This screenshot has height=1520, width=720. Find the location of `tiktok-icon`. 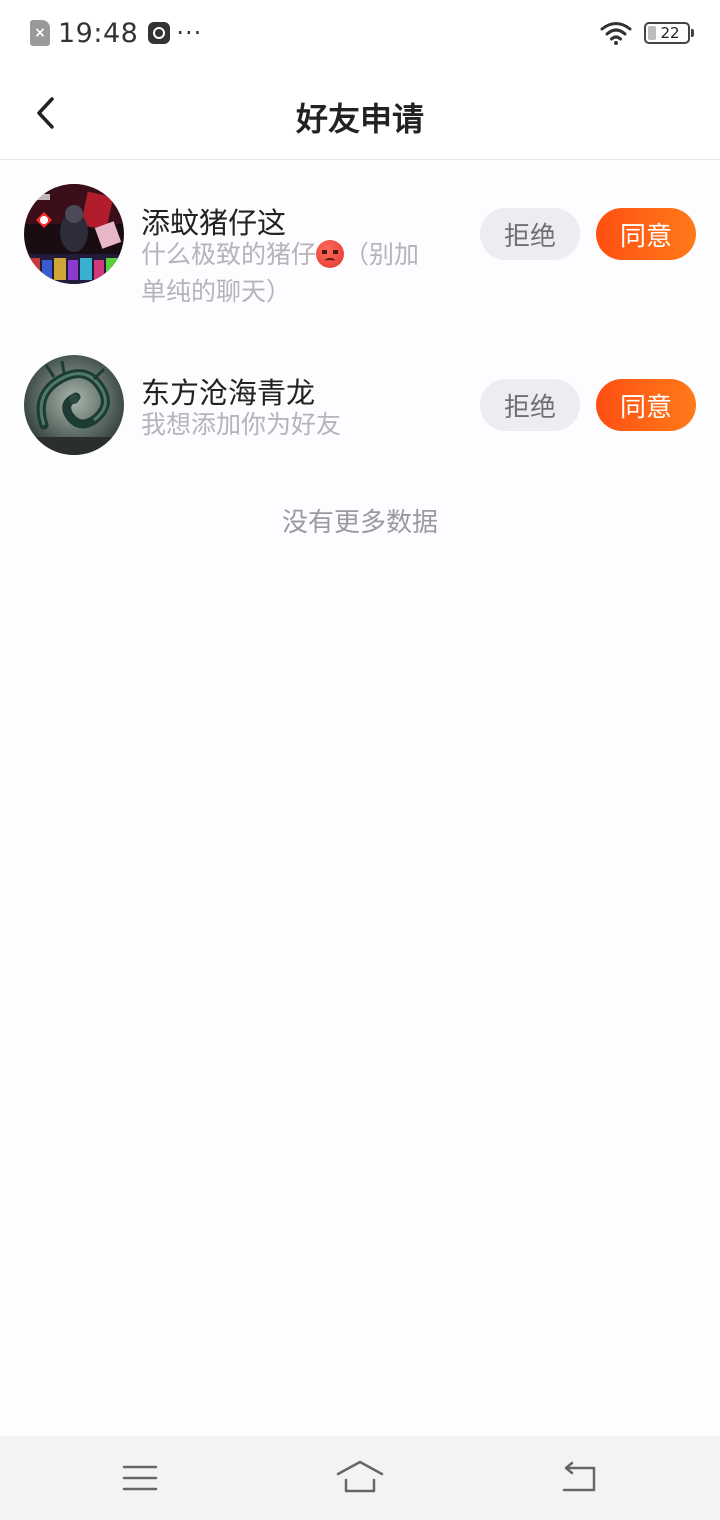

tiktok-icon is located at coordinates (159, 33).